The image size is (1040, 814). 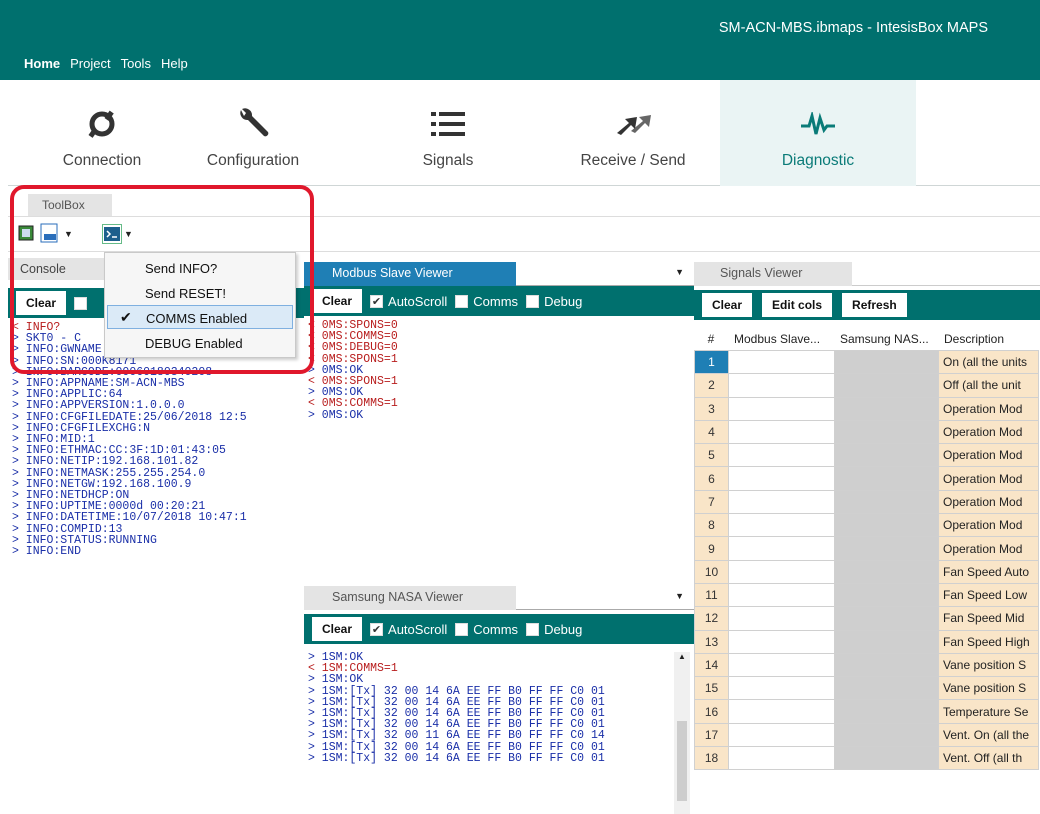 What do you see at coordinates (711, 711) in the screenshot?
I see `row-number: 16` at bounding box center [711, 711].